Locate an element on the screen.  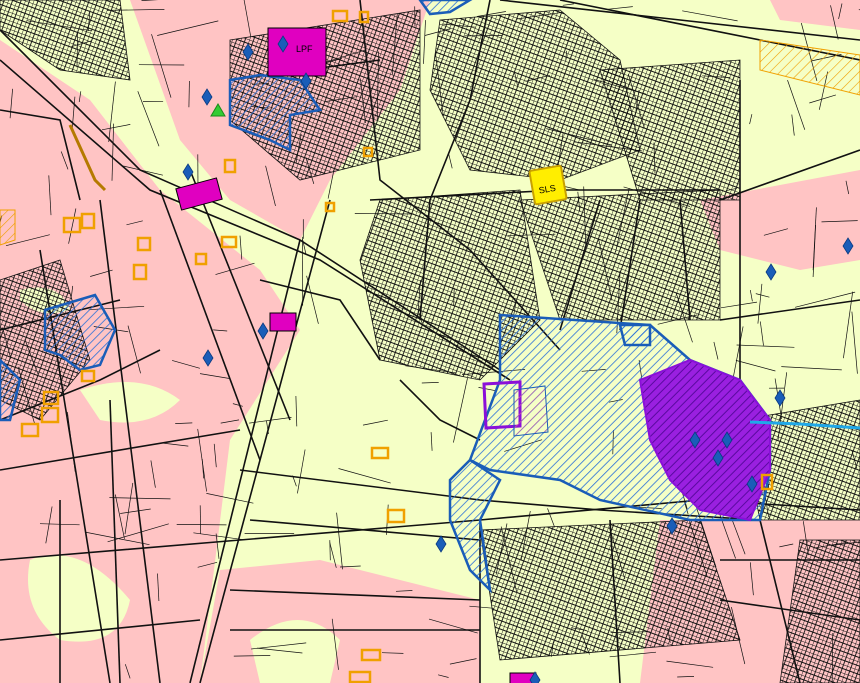
blue-zone-small is located at coordinates (635, 335).